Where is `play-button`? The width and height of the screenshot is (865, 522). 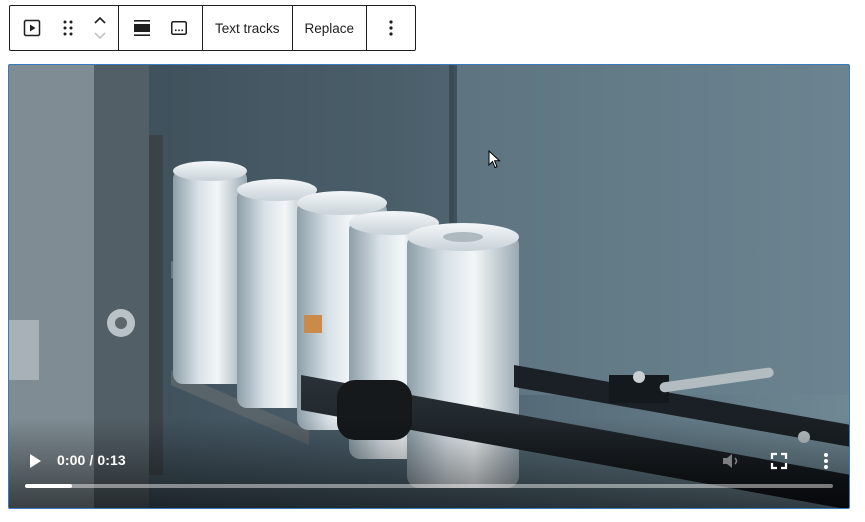 play-button is located at coordinates (35, 461).